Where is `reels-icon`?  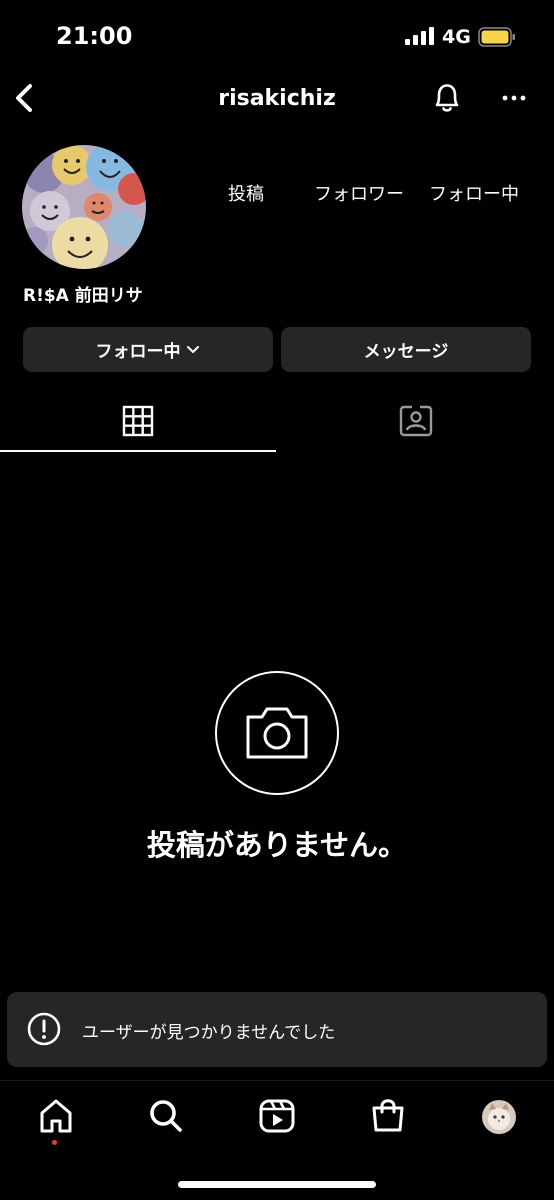
reels-icon is located at coordinates (277, 1116).